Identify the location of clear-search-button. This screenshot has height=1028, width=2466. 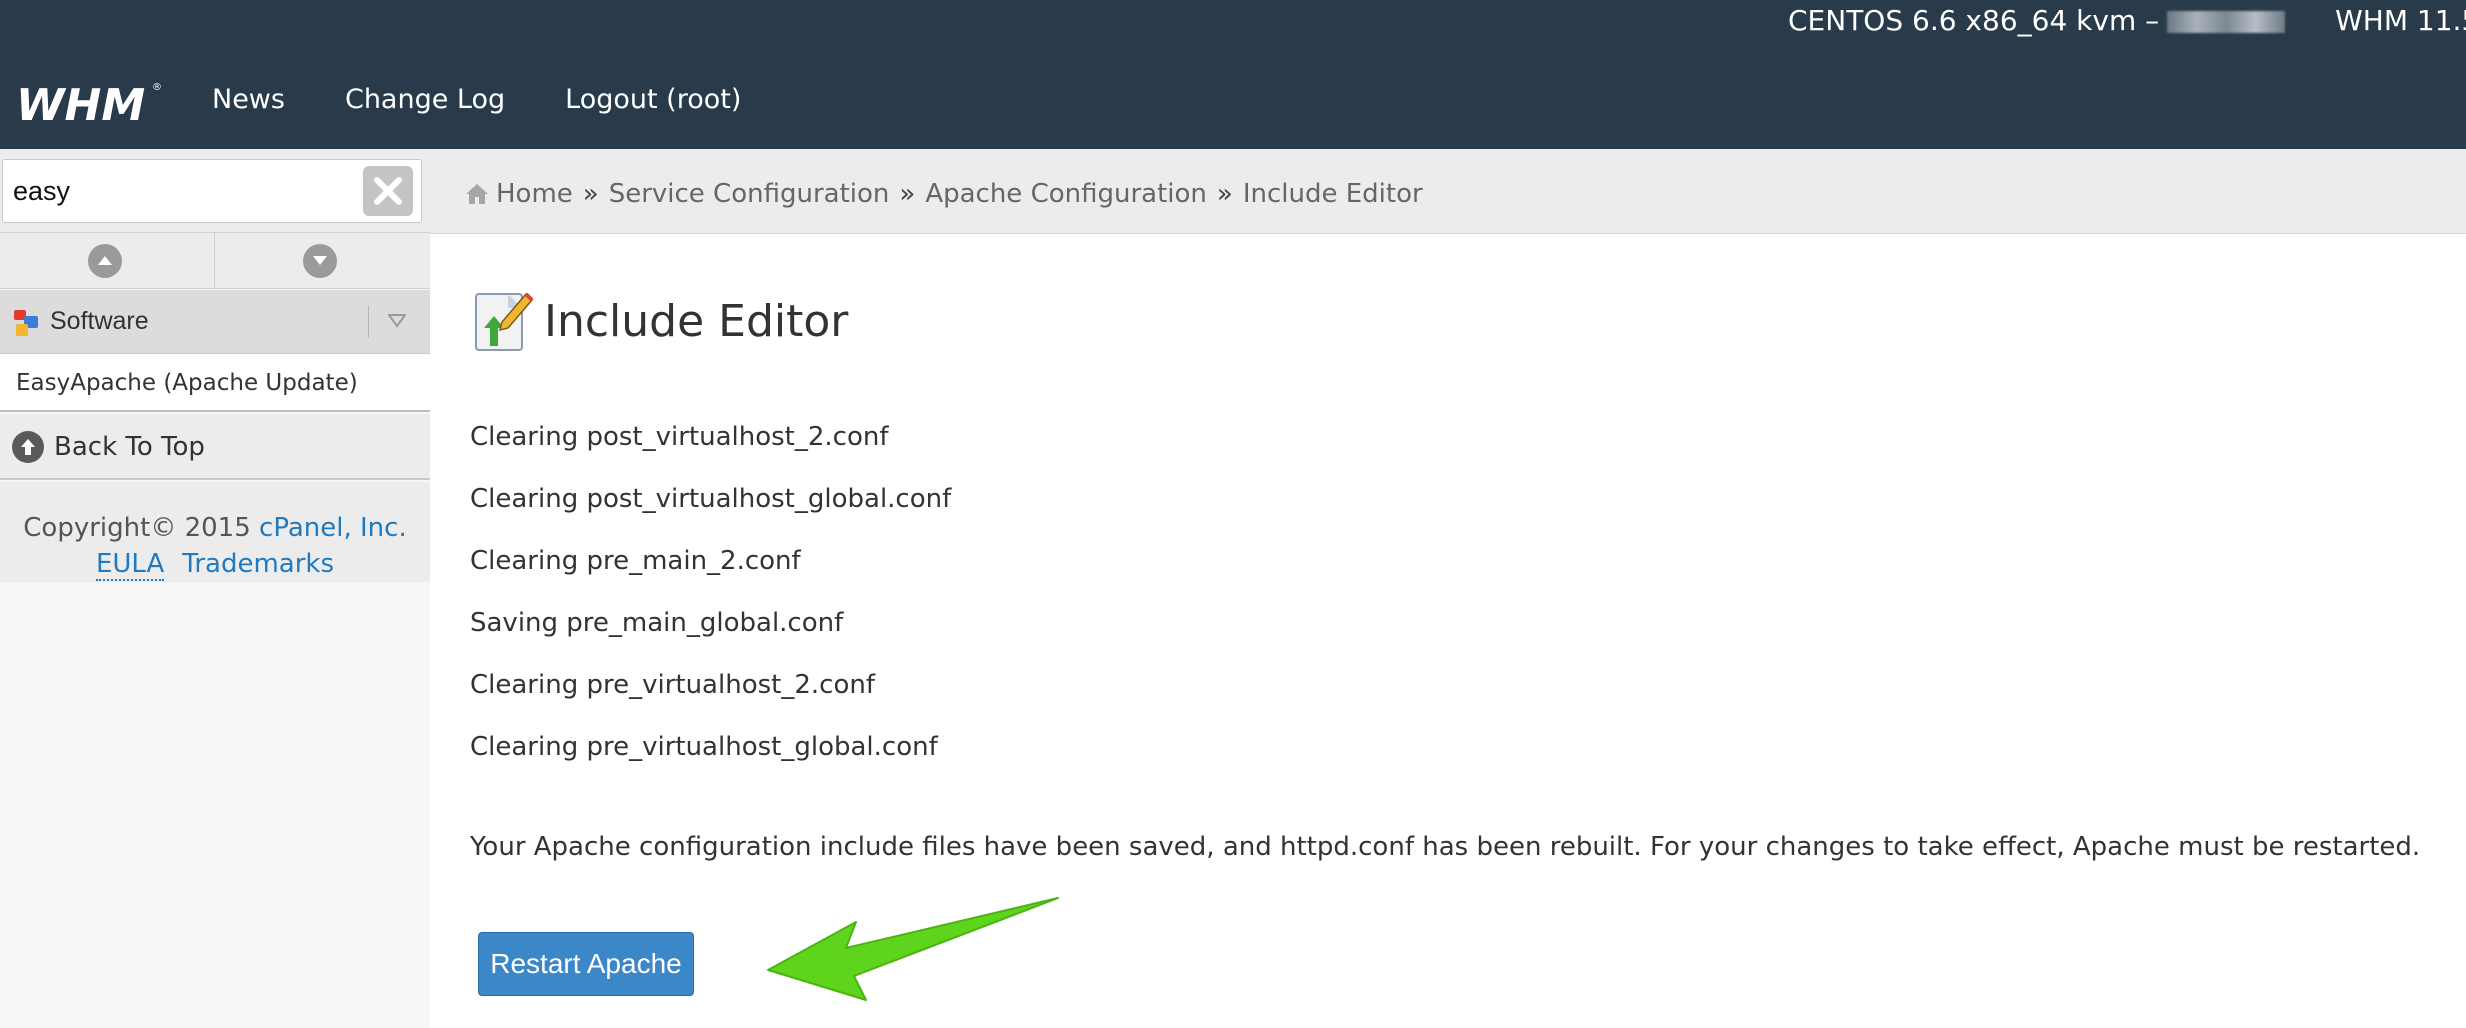
(388, 191).